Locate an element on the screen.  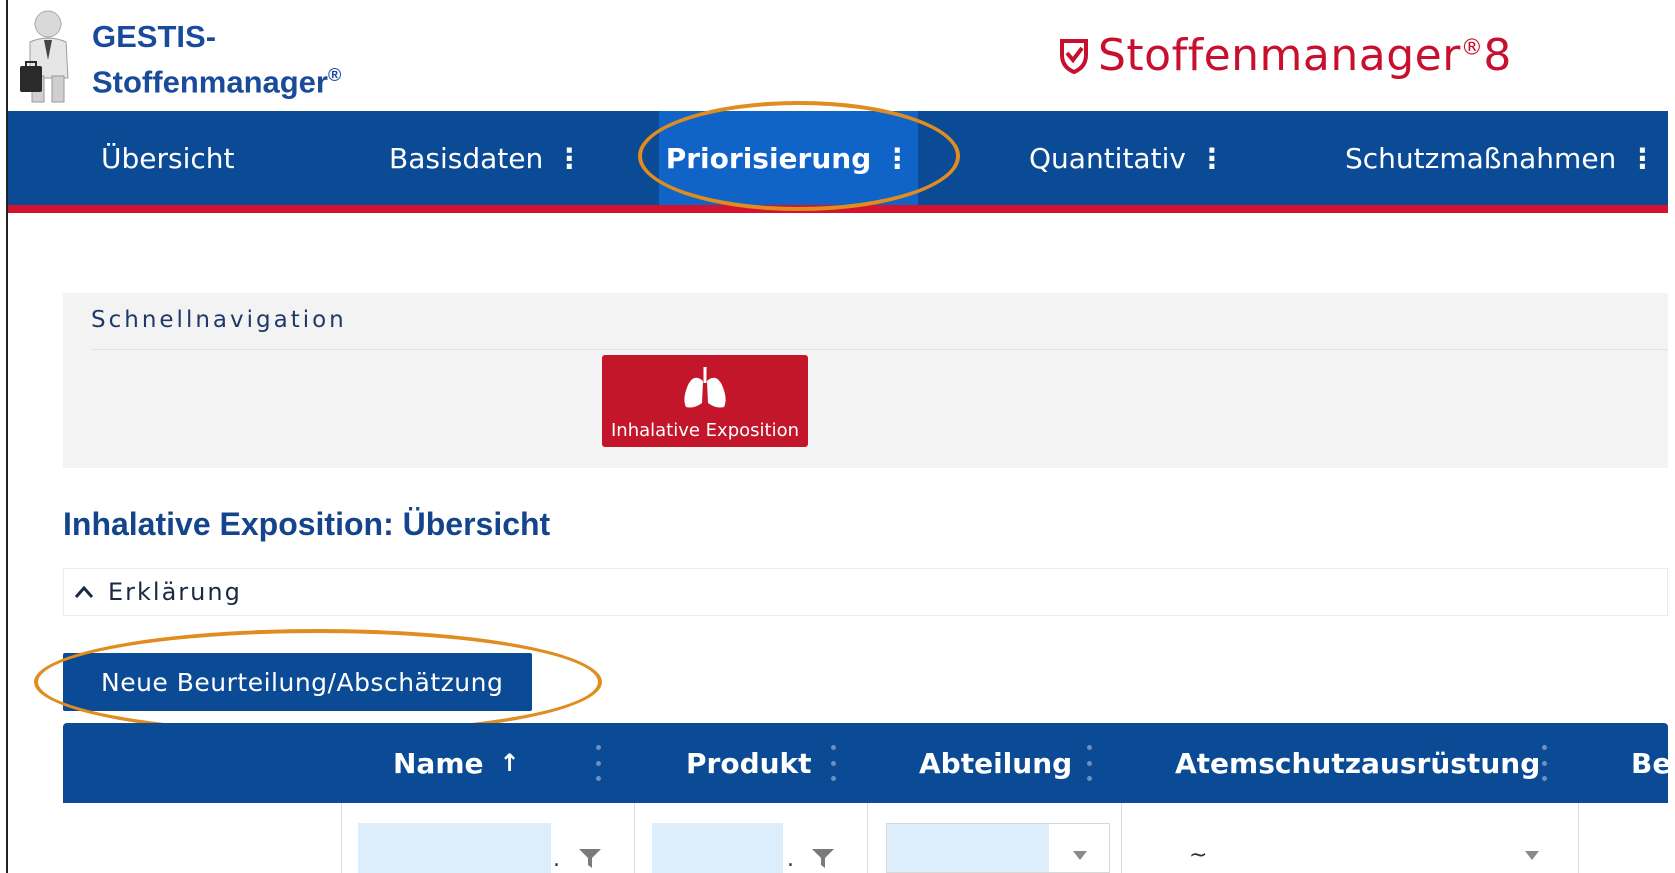
nav-item-basisdaten: Basisdaten ⋮ is located at coordinates (486, 158).